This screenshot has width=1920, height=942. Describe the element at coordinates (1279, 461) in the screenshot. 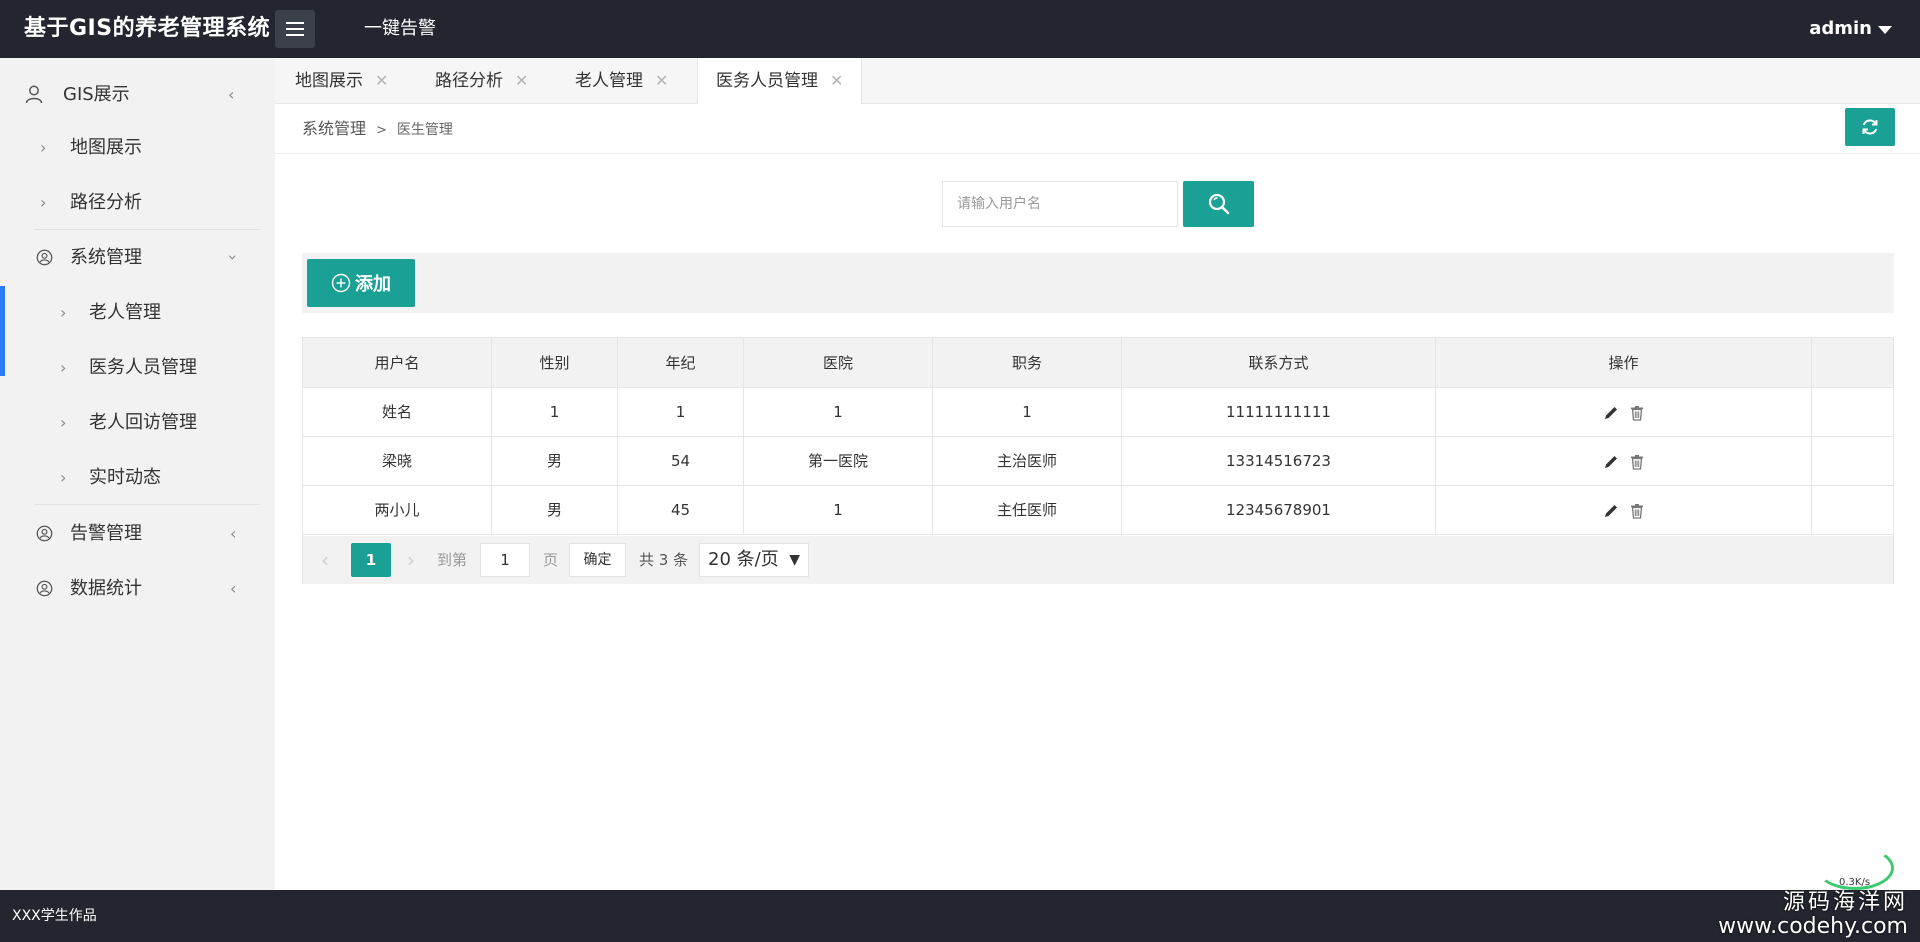

I see `table-cell: 13314516723` at that location.